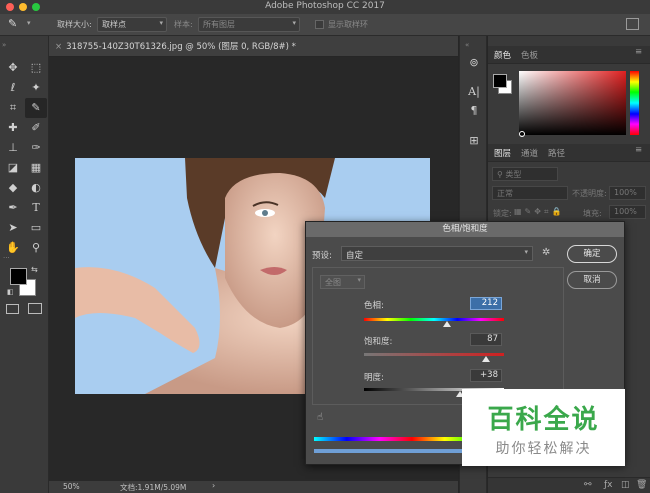  I want to click on status-menu-arrow-icon: ›, so click(213, 485).